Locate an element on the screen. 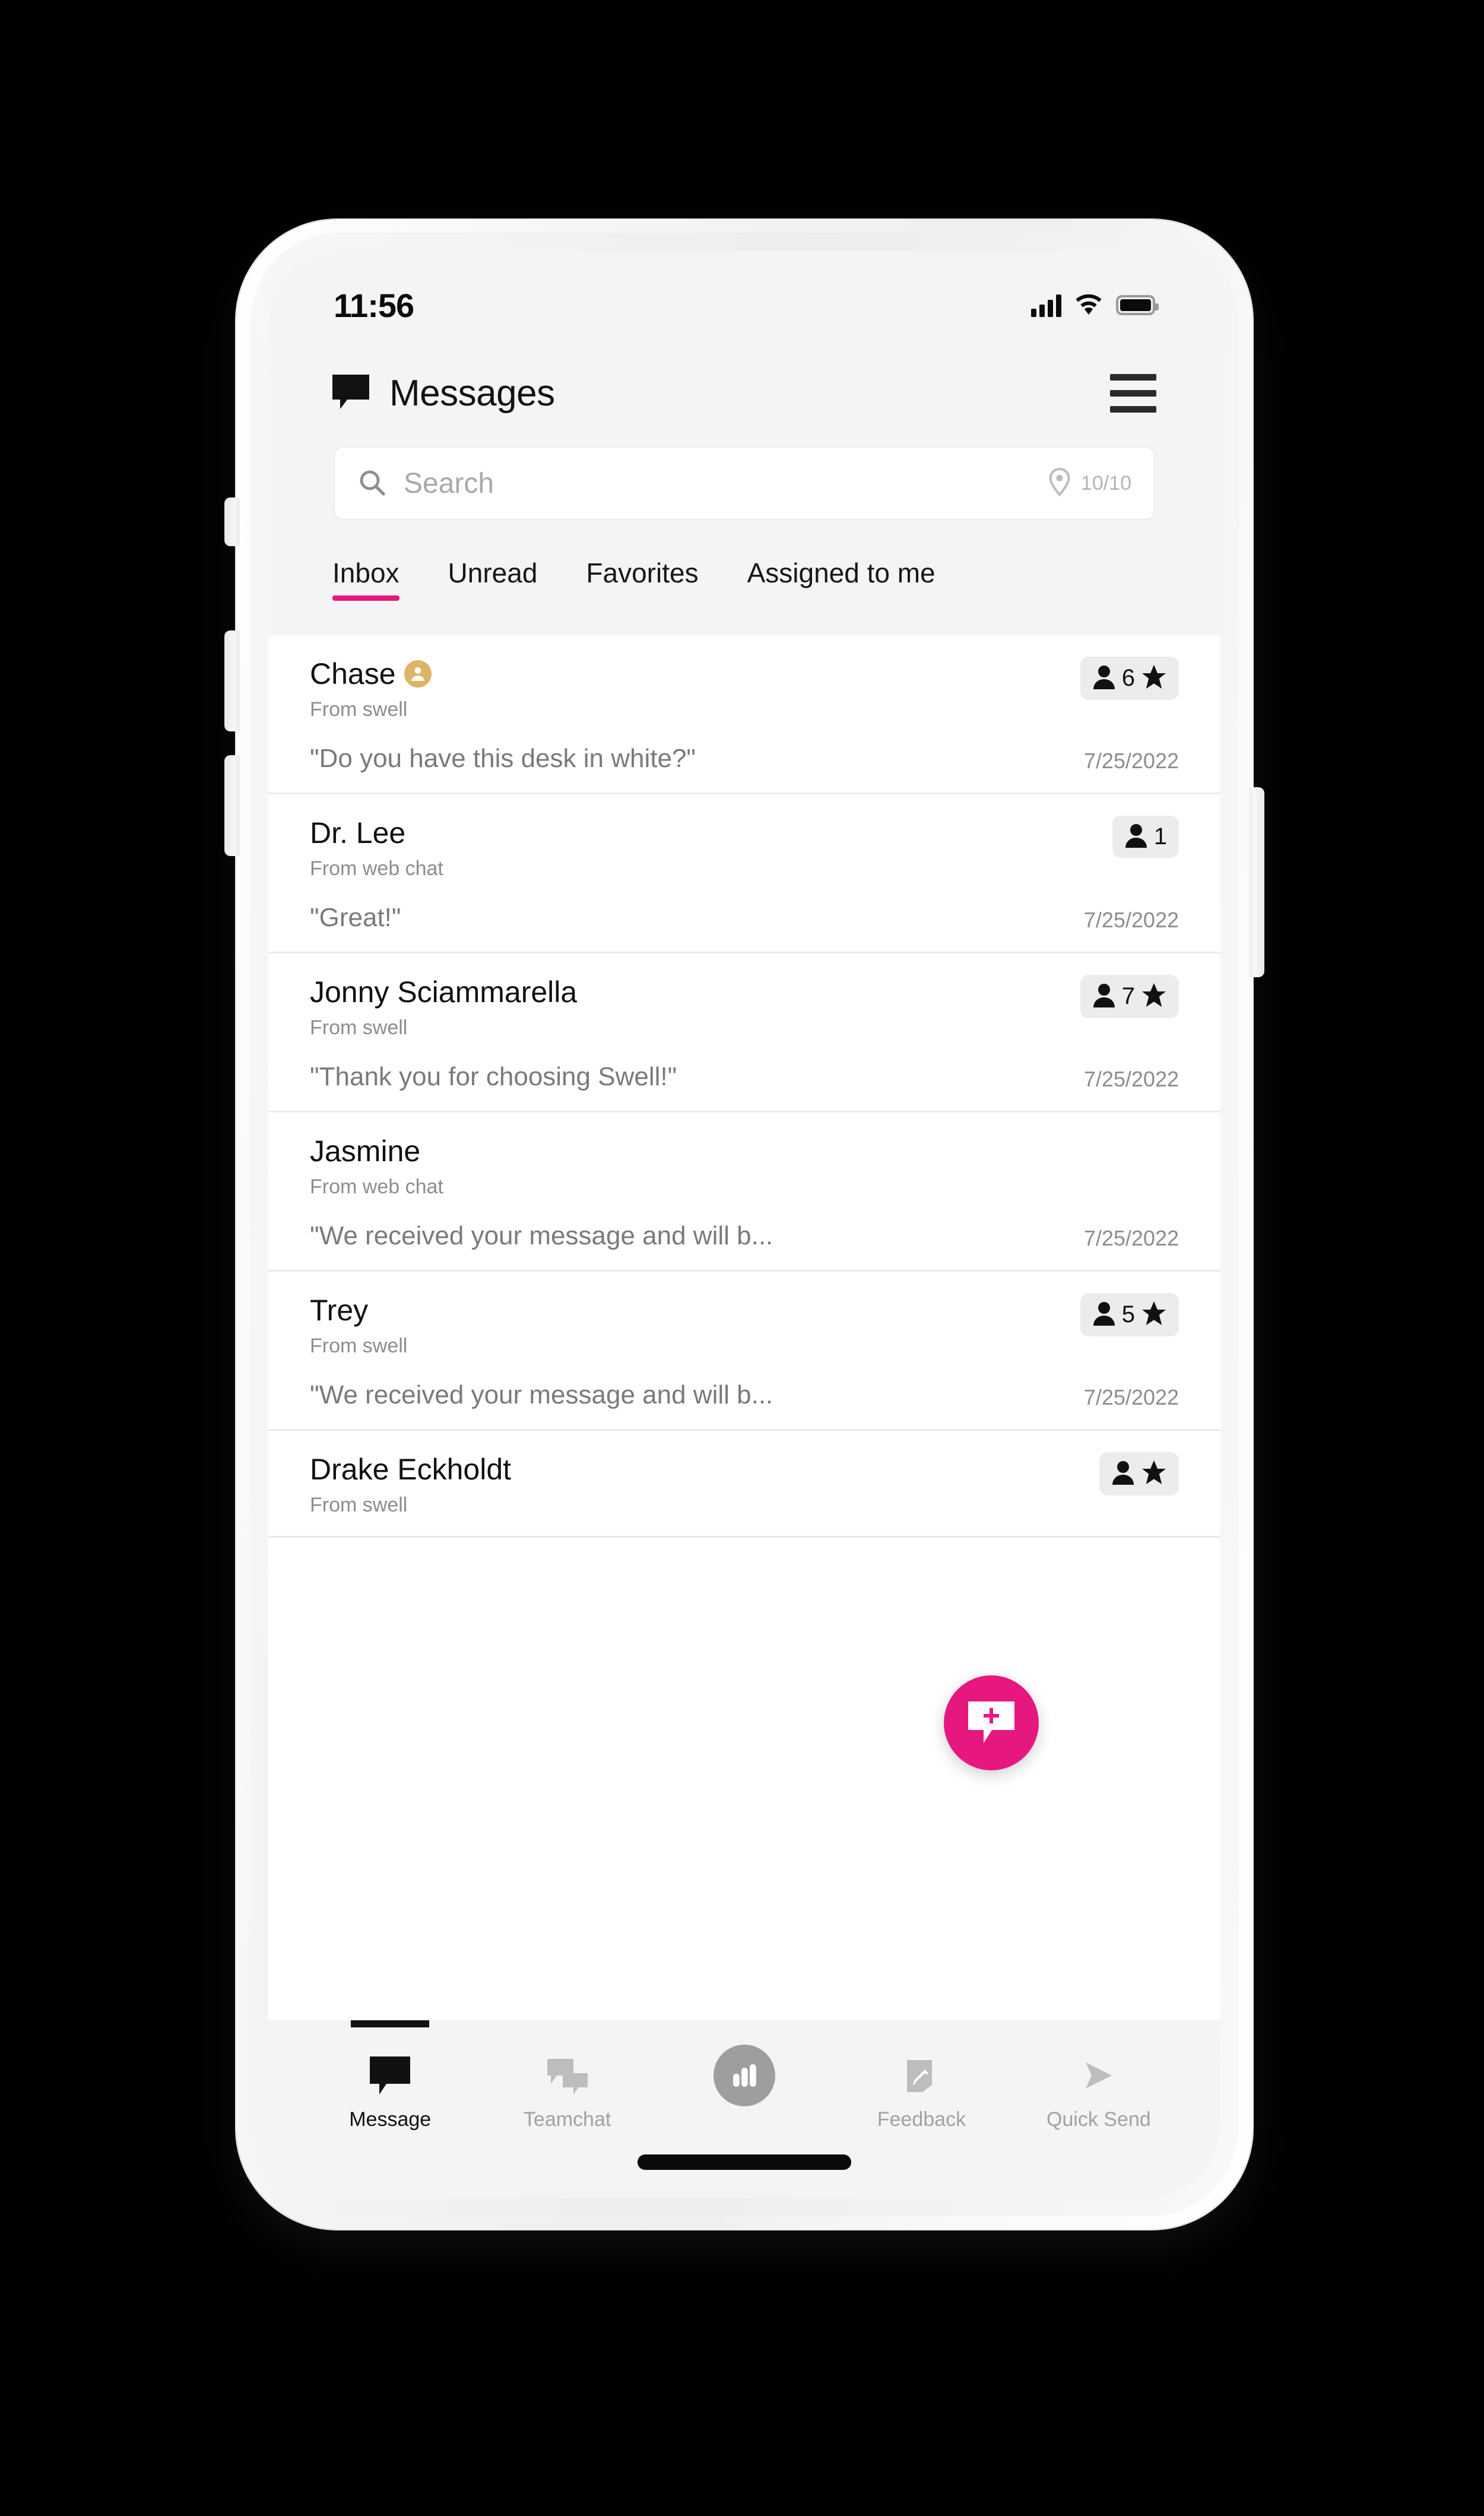 This screenshot has width=1484, height=2516. compose-message-fab is located at coordinates (991, 1722).